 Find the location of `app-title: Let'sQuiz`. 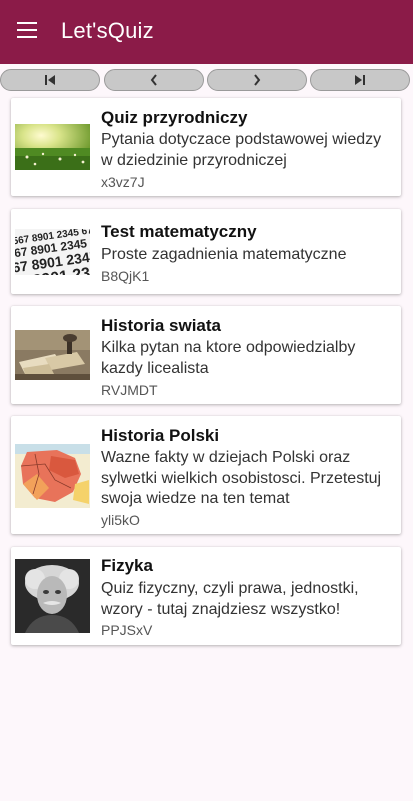

app-title: Let'sQuiz is located at coordinates (107, 30).